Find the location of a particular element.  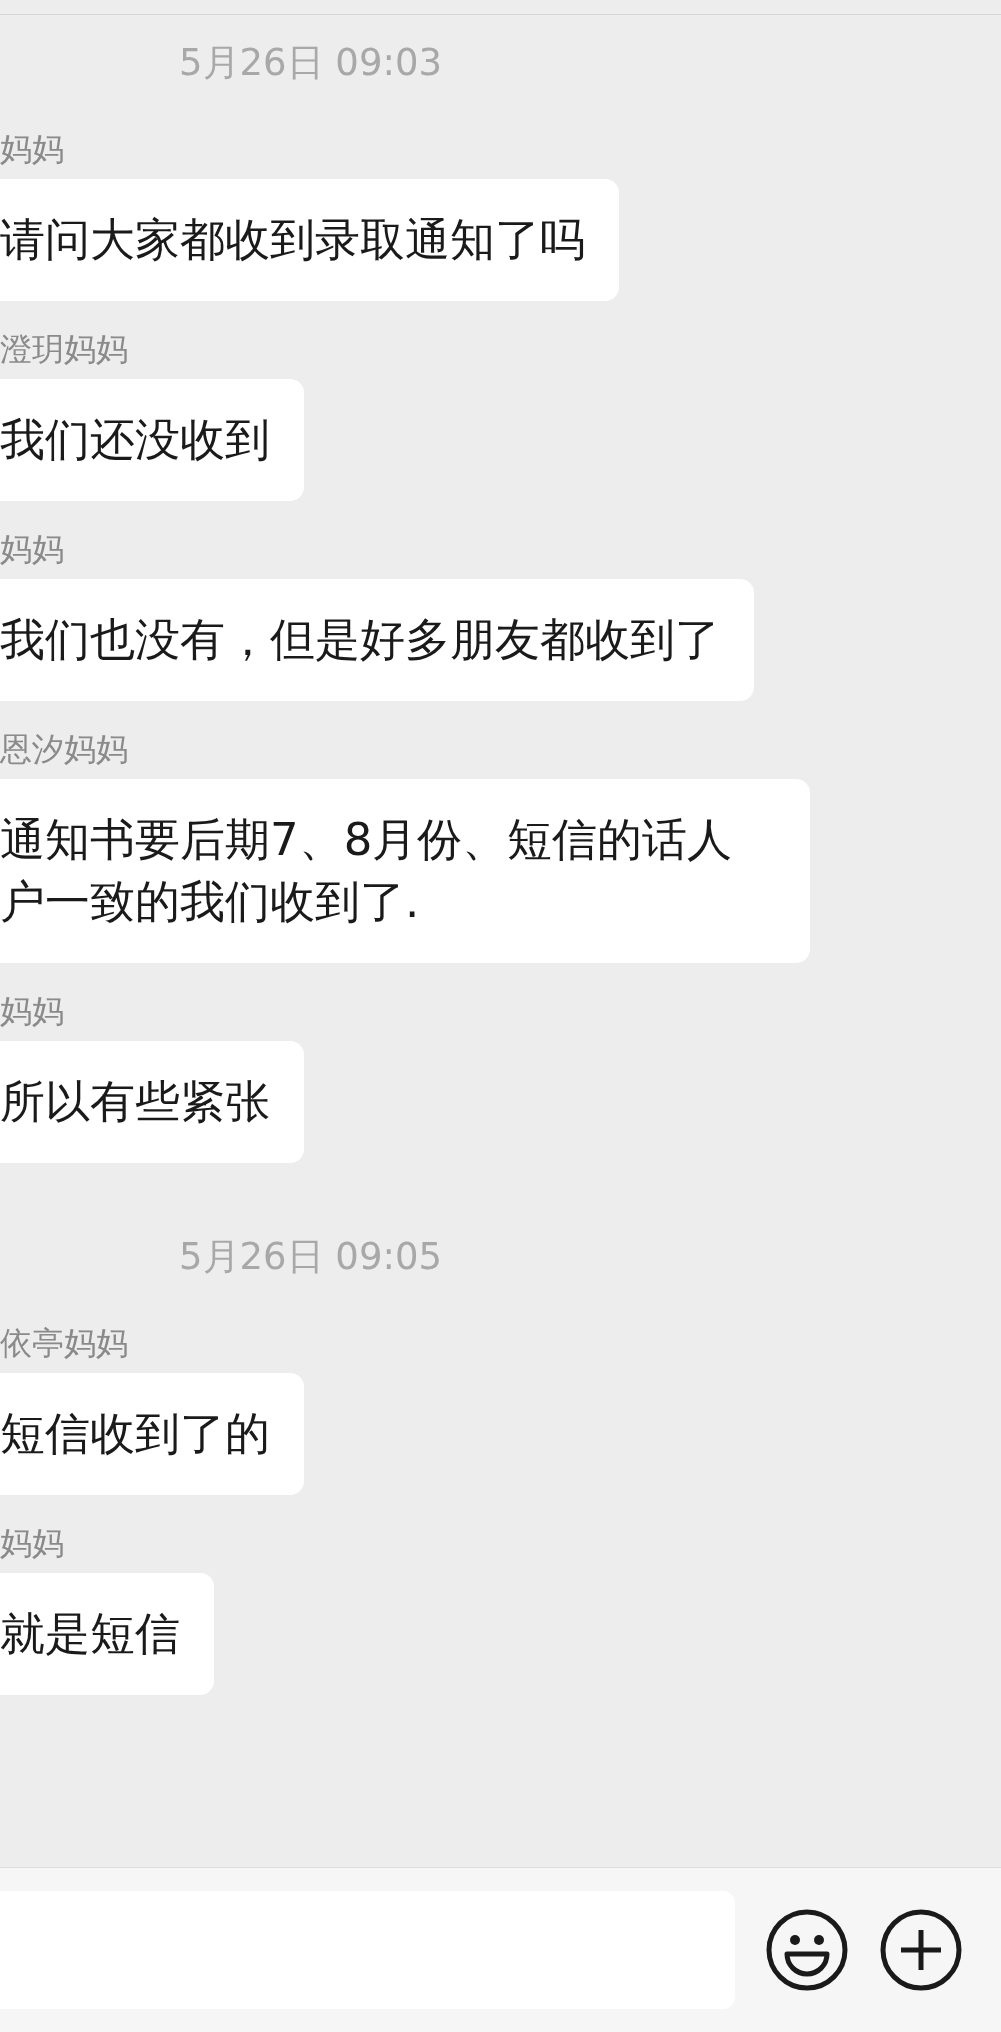

message-bubble: 我们也没有，但是好多朋友都收到了 is located at coordinates (377, 640).